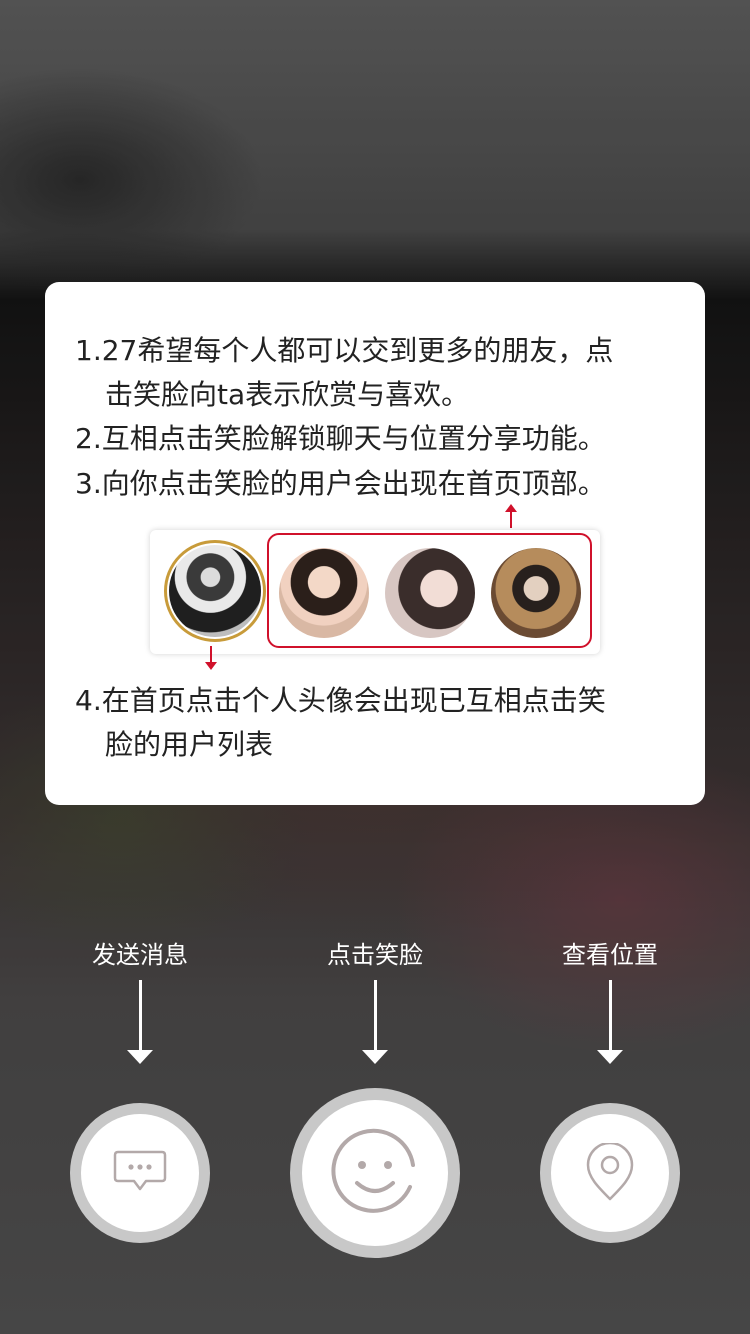 This screenshot has height=1334, width=750. Describe the element at coordinates (340, 438) in the screenshot. I see `guide-line-2: 2.互相点击笑脸解锁聊天与位置分享功能。` at that location.